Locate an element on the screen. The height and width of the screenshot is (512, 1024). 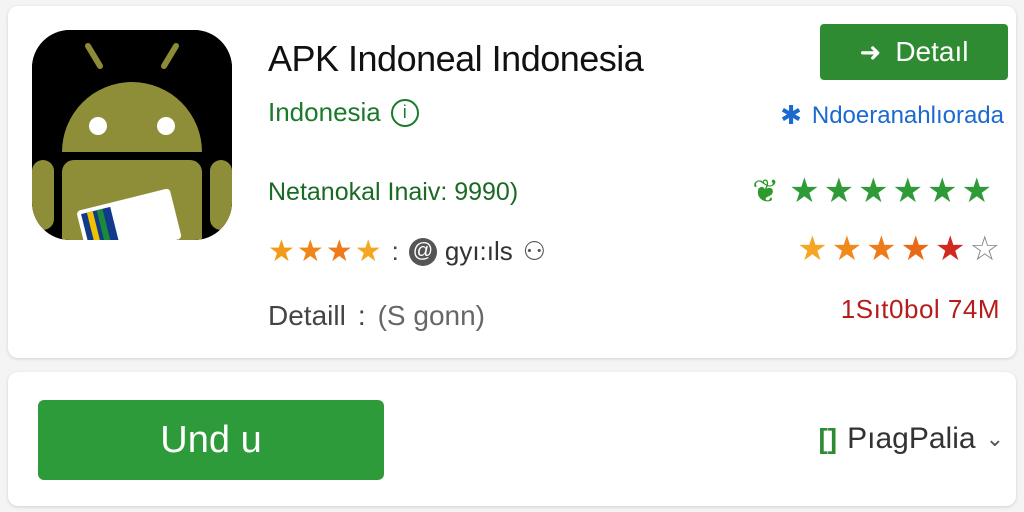
app-title: APK Indoneal Indonesia is located at coordinates (456, 58).